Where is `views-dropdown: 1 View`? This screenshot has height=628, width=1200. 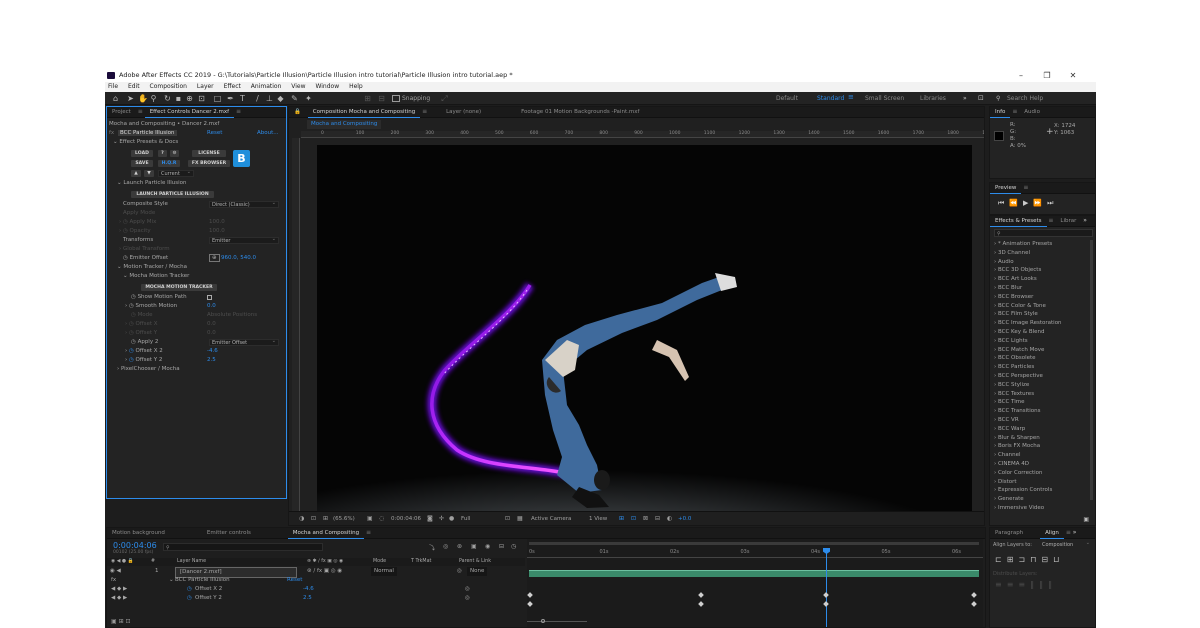
views-dropdown: 1 View is located at coordinates (598, 519).